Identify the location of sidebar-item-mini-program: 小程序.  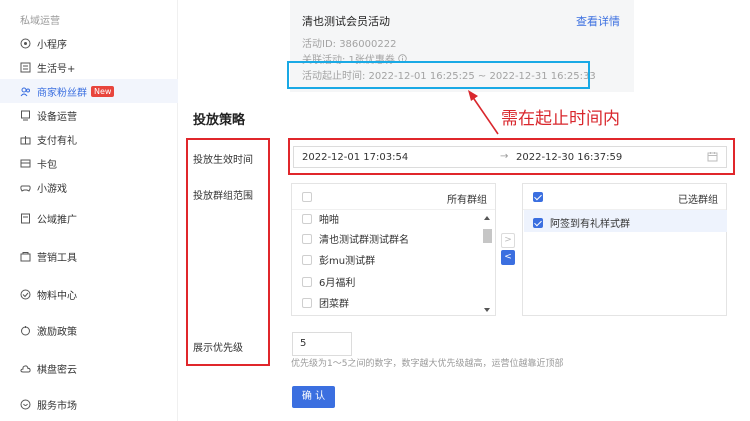
(89, 43).